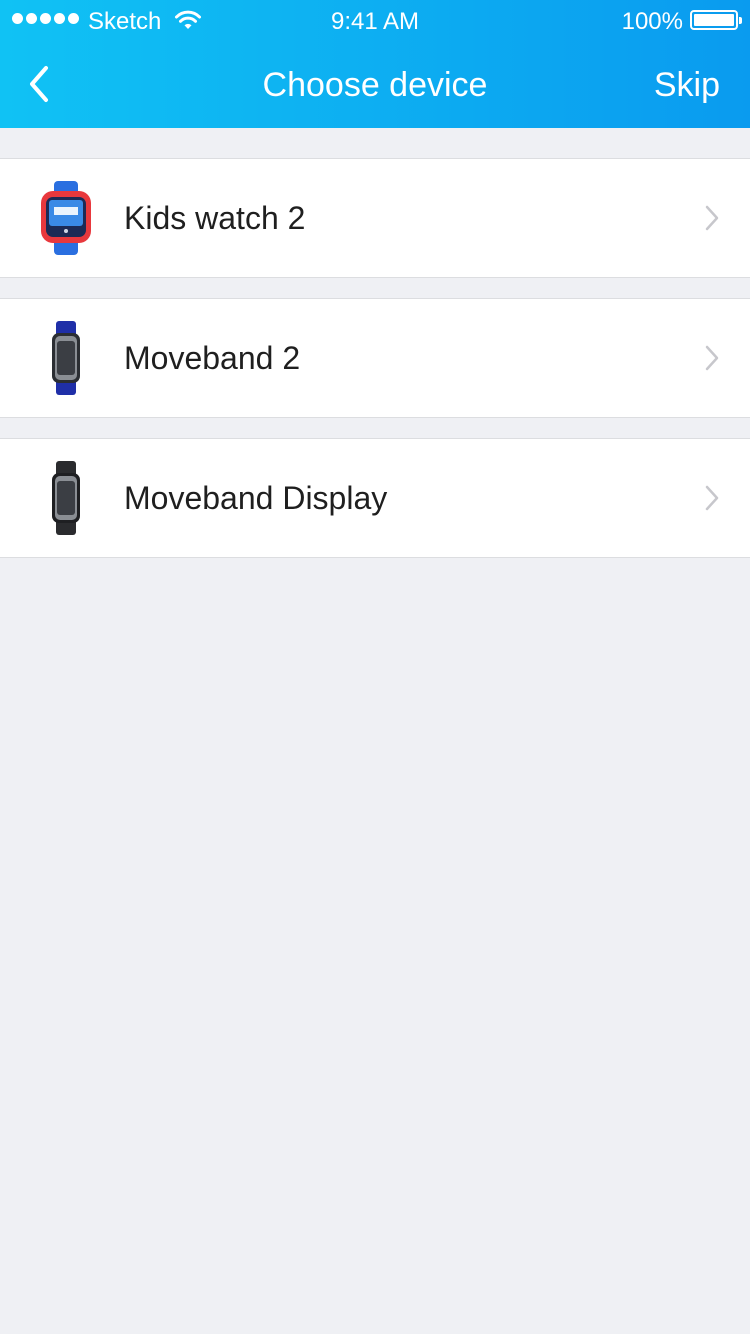 Image resolution: width=750 pixels, height=1334 pixels. Describe the element at coordinates (215, 218) in the screenshot. I see `device-label: Kids watch 2` at that location.